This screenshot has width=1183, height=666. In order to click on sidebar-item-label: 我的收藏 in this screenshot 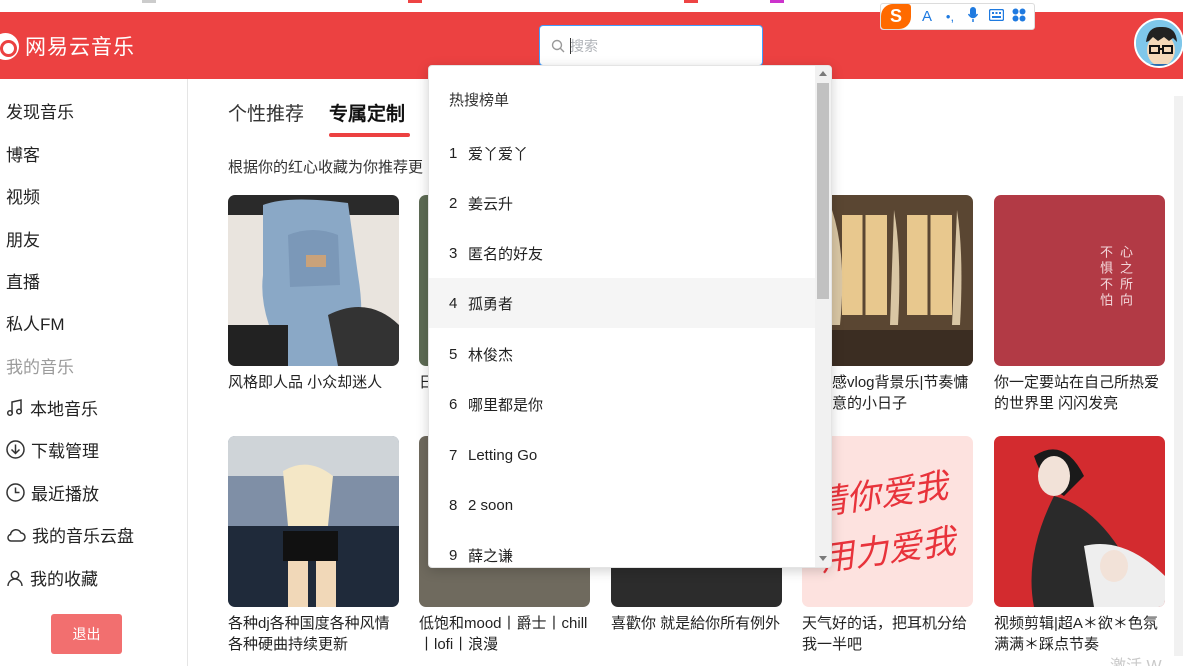, I will do `click(64, 579)`.